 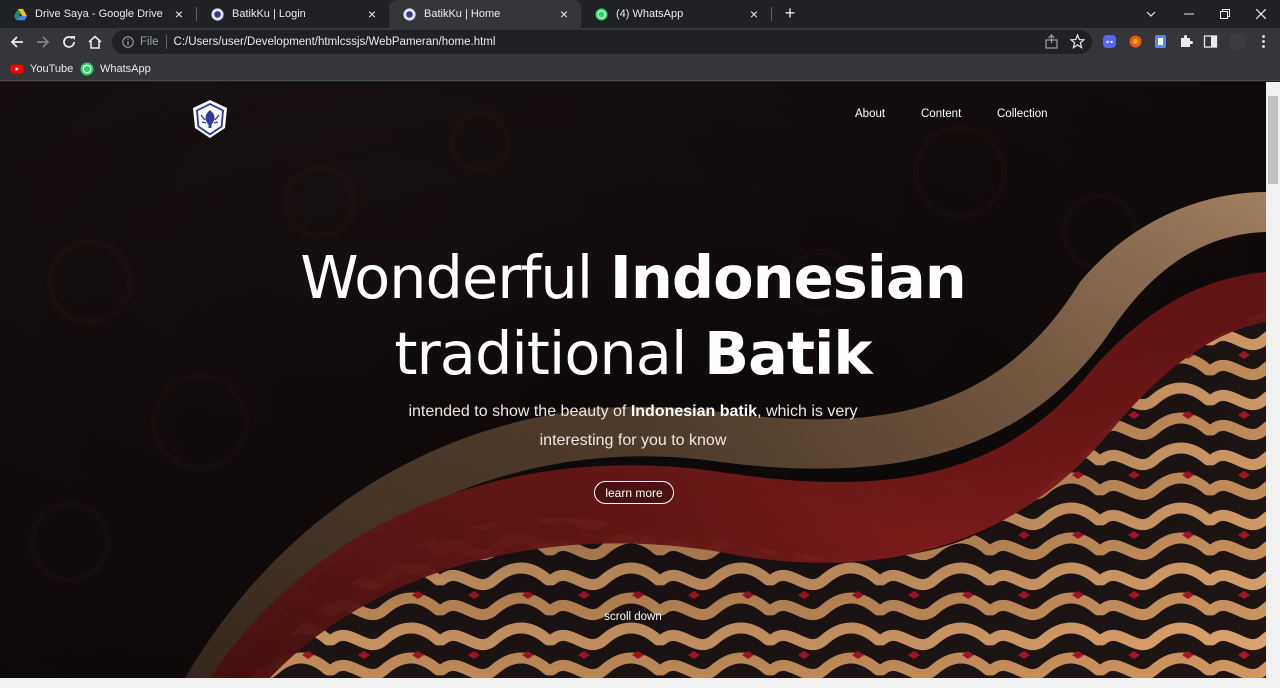 What do you see at coordinates (17, 42) in the screenshot?
I see `back-icon` at bounding box center [17, 42].